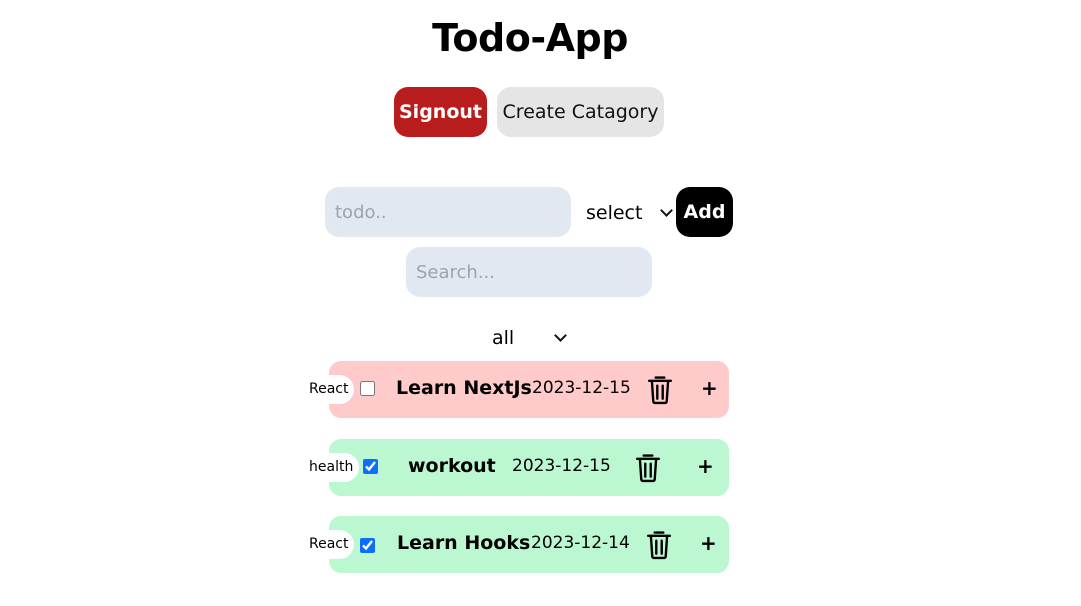  What do you see at coordinates (333, 467) in the screenshot?
I see `category-badge: health` at bounding box center [333, 467].